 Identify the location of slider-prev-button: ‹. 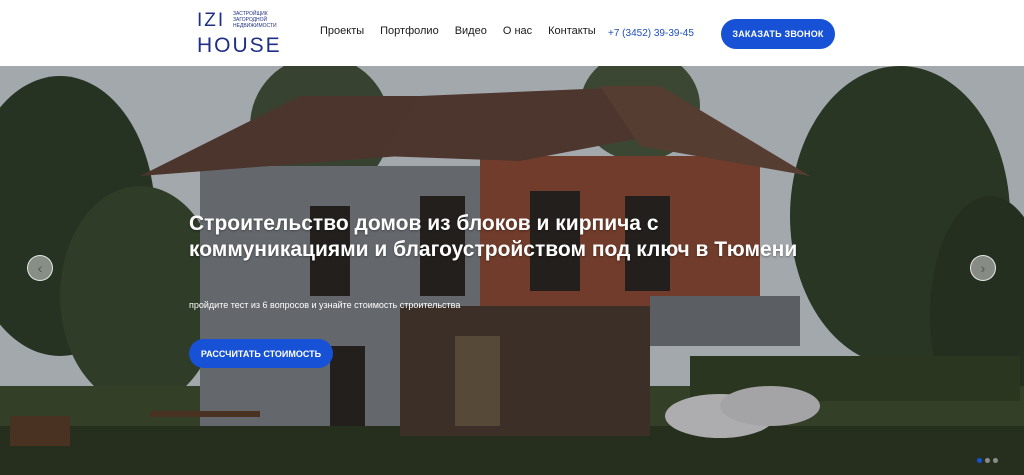
(40, 268).